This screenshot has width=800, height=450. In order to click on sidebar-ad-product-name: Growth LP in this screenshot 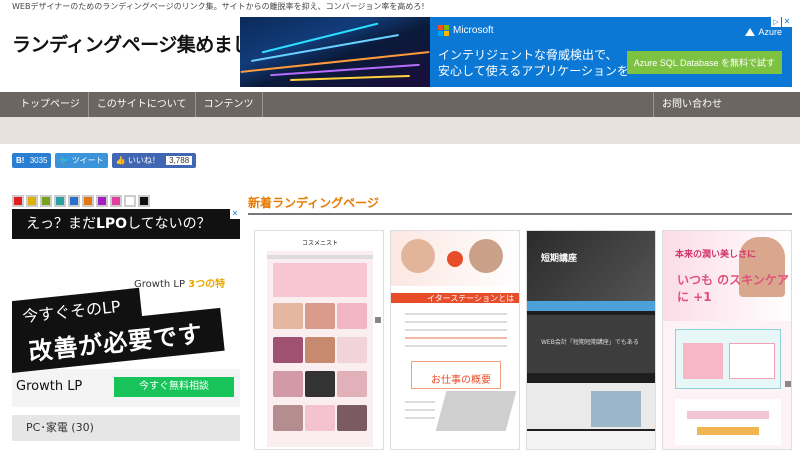, I will do `click(159, 284)`.